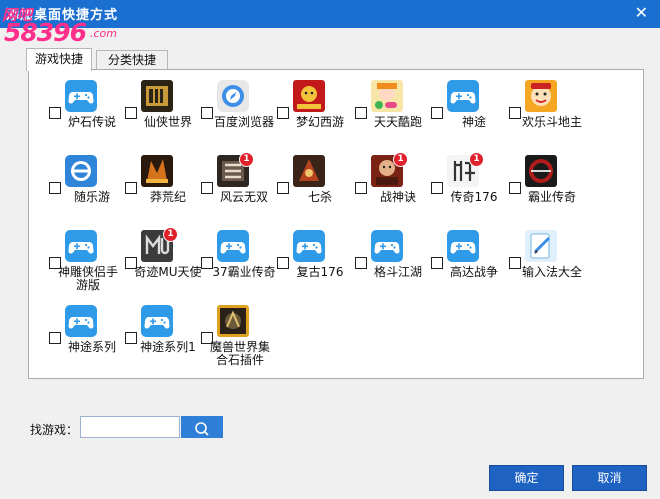 This screenshot has width=660, height=499. Describe the element at coordinates (389, 169) in the screenshot. I see `zhanshen-icon: 1` at that location.